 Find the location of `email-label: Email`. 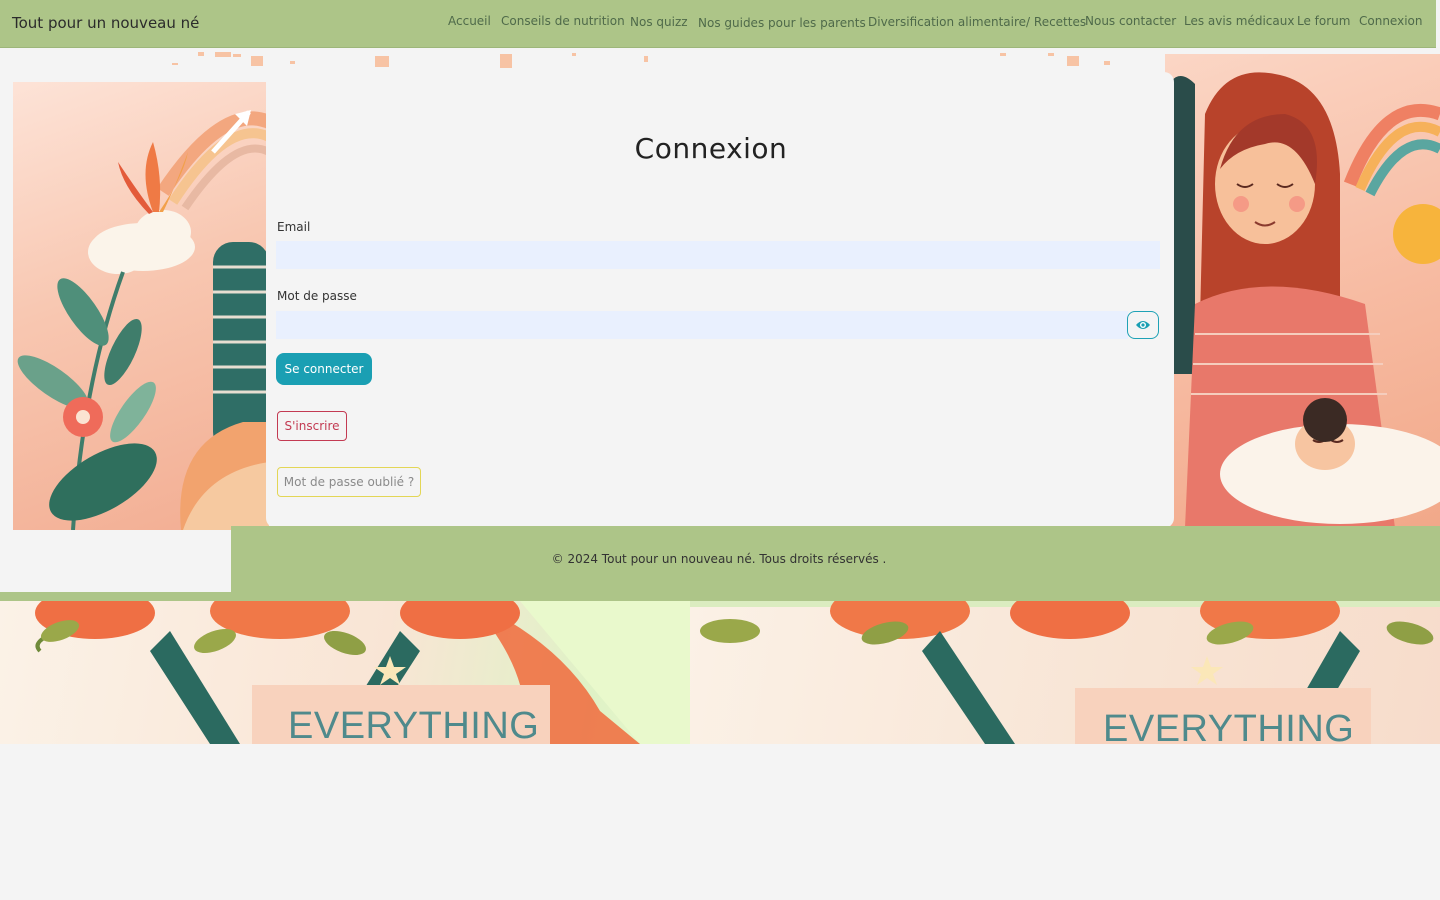

email-label: Email is located at coordinates (294, 227).